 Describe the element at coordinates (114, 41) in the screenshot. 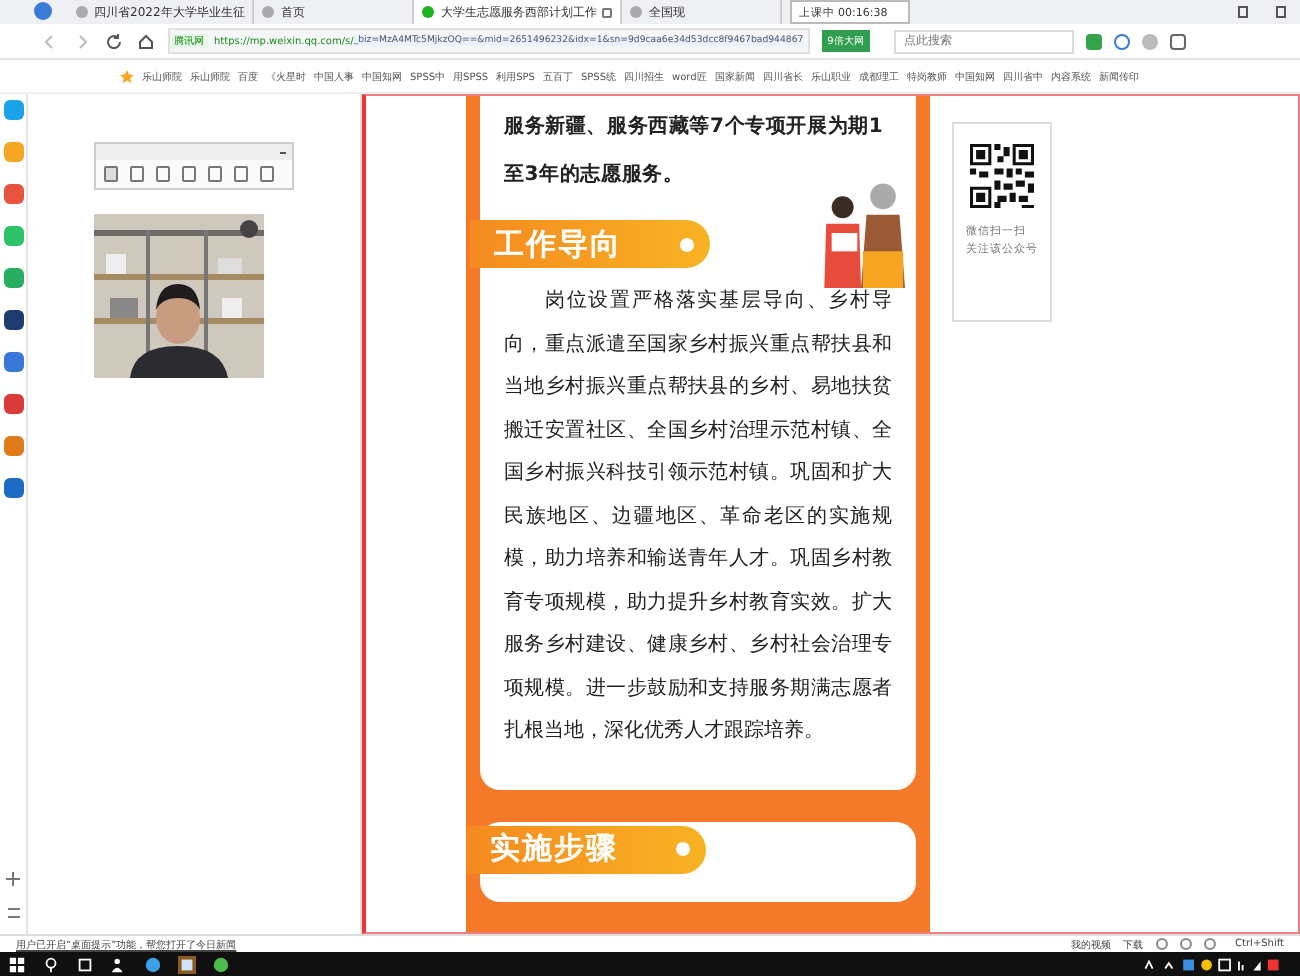

I see `reload-icon` at that location.